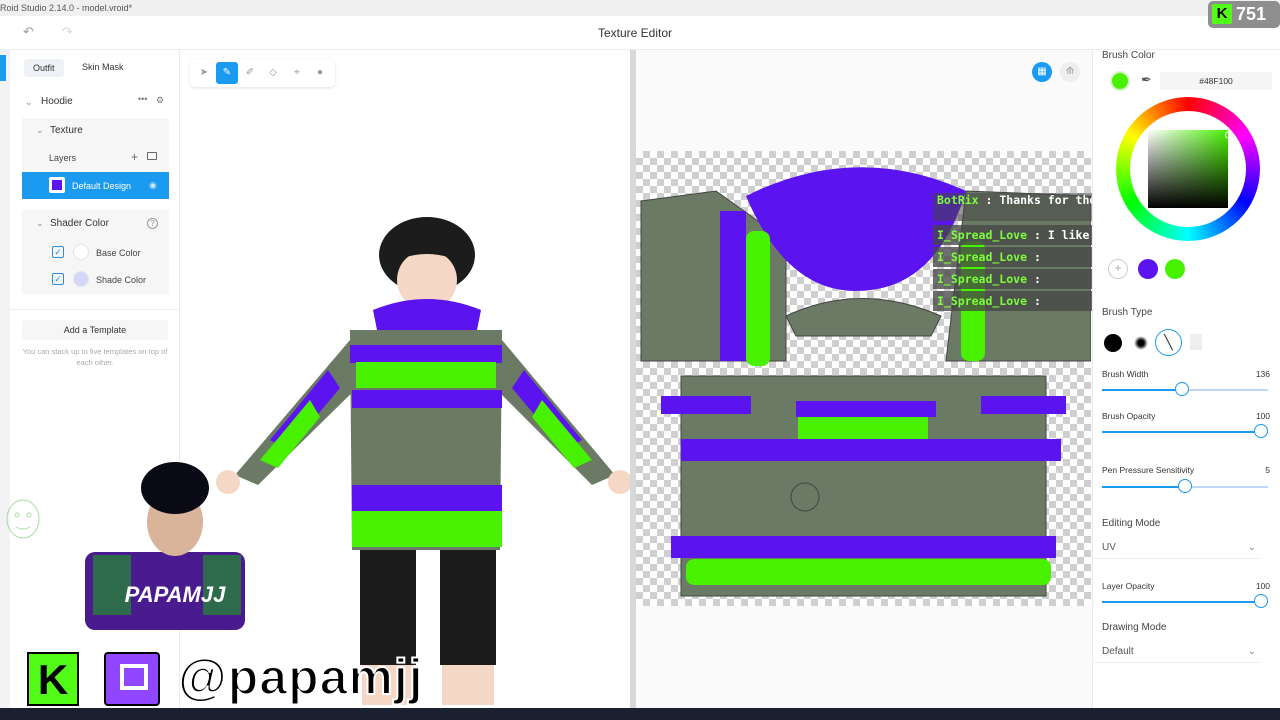 Image resolution: width=1280 pixels, height=720 pixels. What do you see at coordinates (95, 131) in the screenshot?
I see `texture-row` at bounding box center [95, 131].